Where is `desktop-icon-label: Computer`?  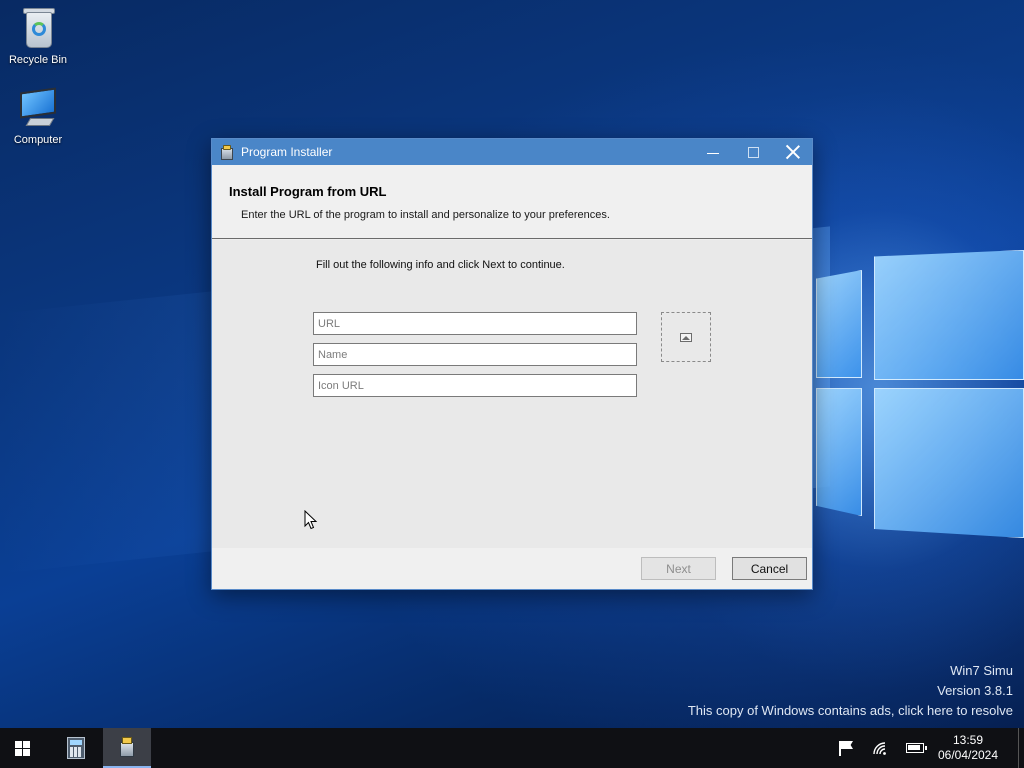 desktop-icon-label: Computer is located at coordinates (38, 140).